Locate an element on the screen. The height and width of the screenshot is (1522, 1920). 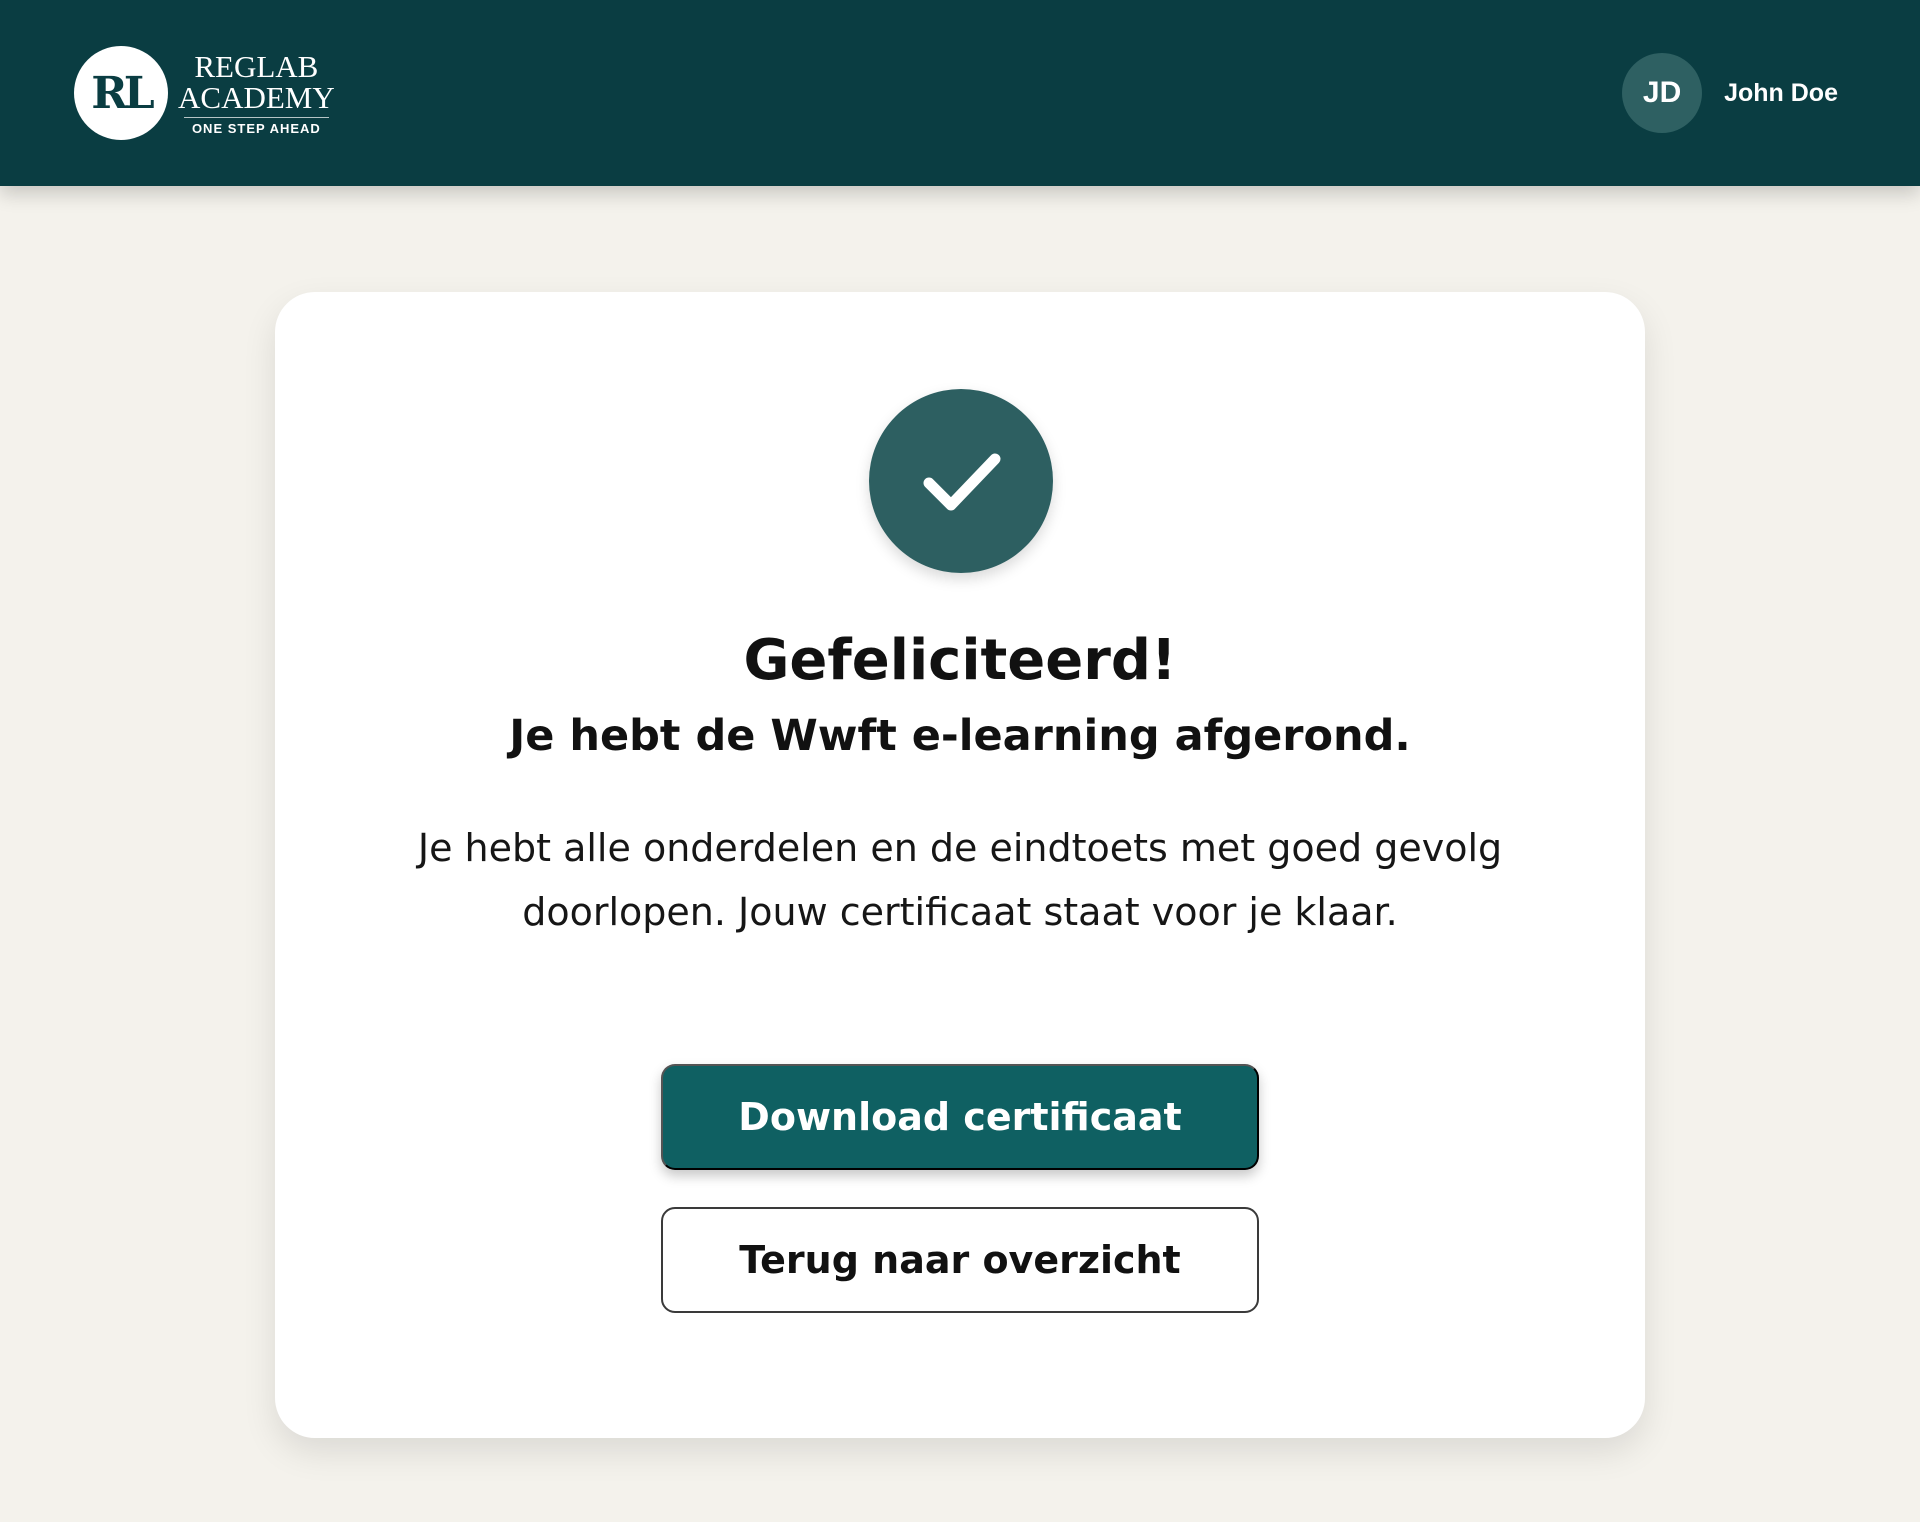
logo-wordmark: REGLAB ACADEMY ONE STEP AHEAD is located at coordinates (256, 93).